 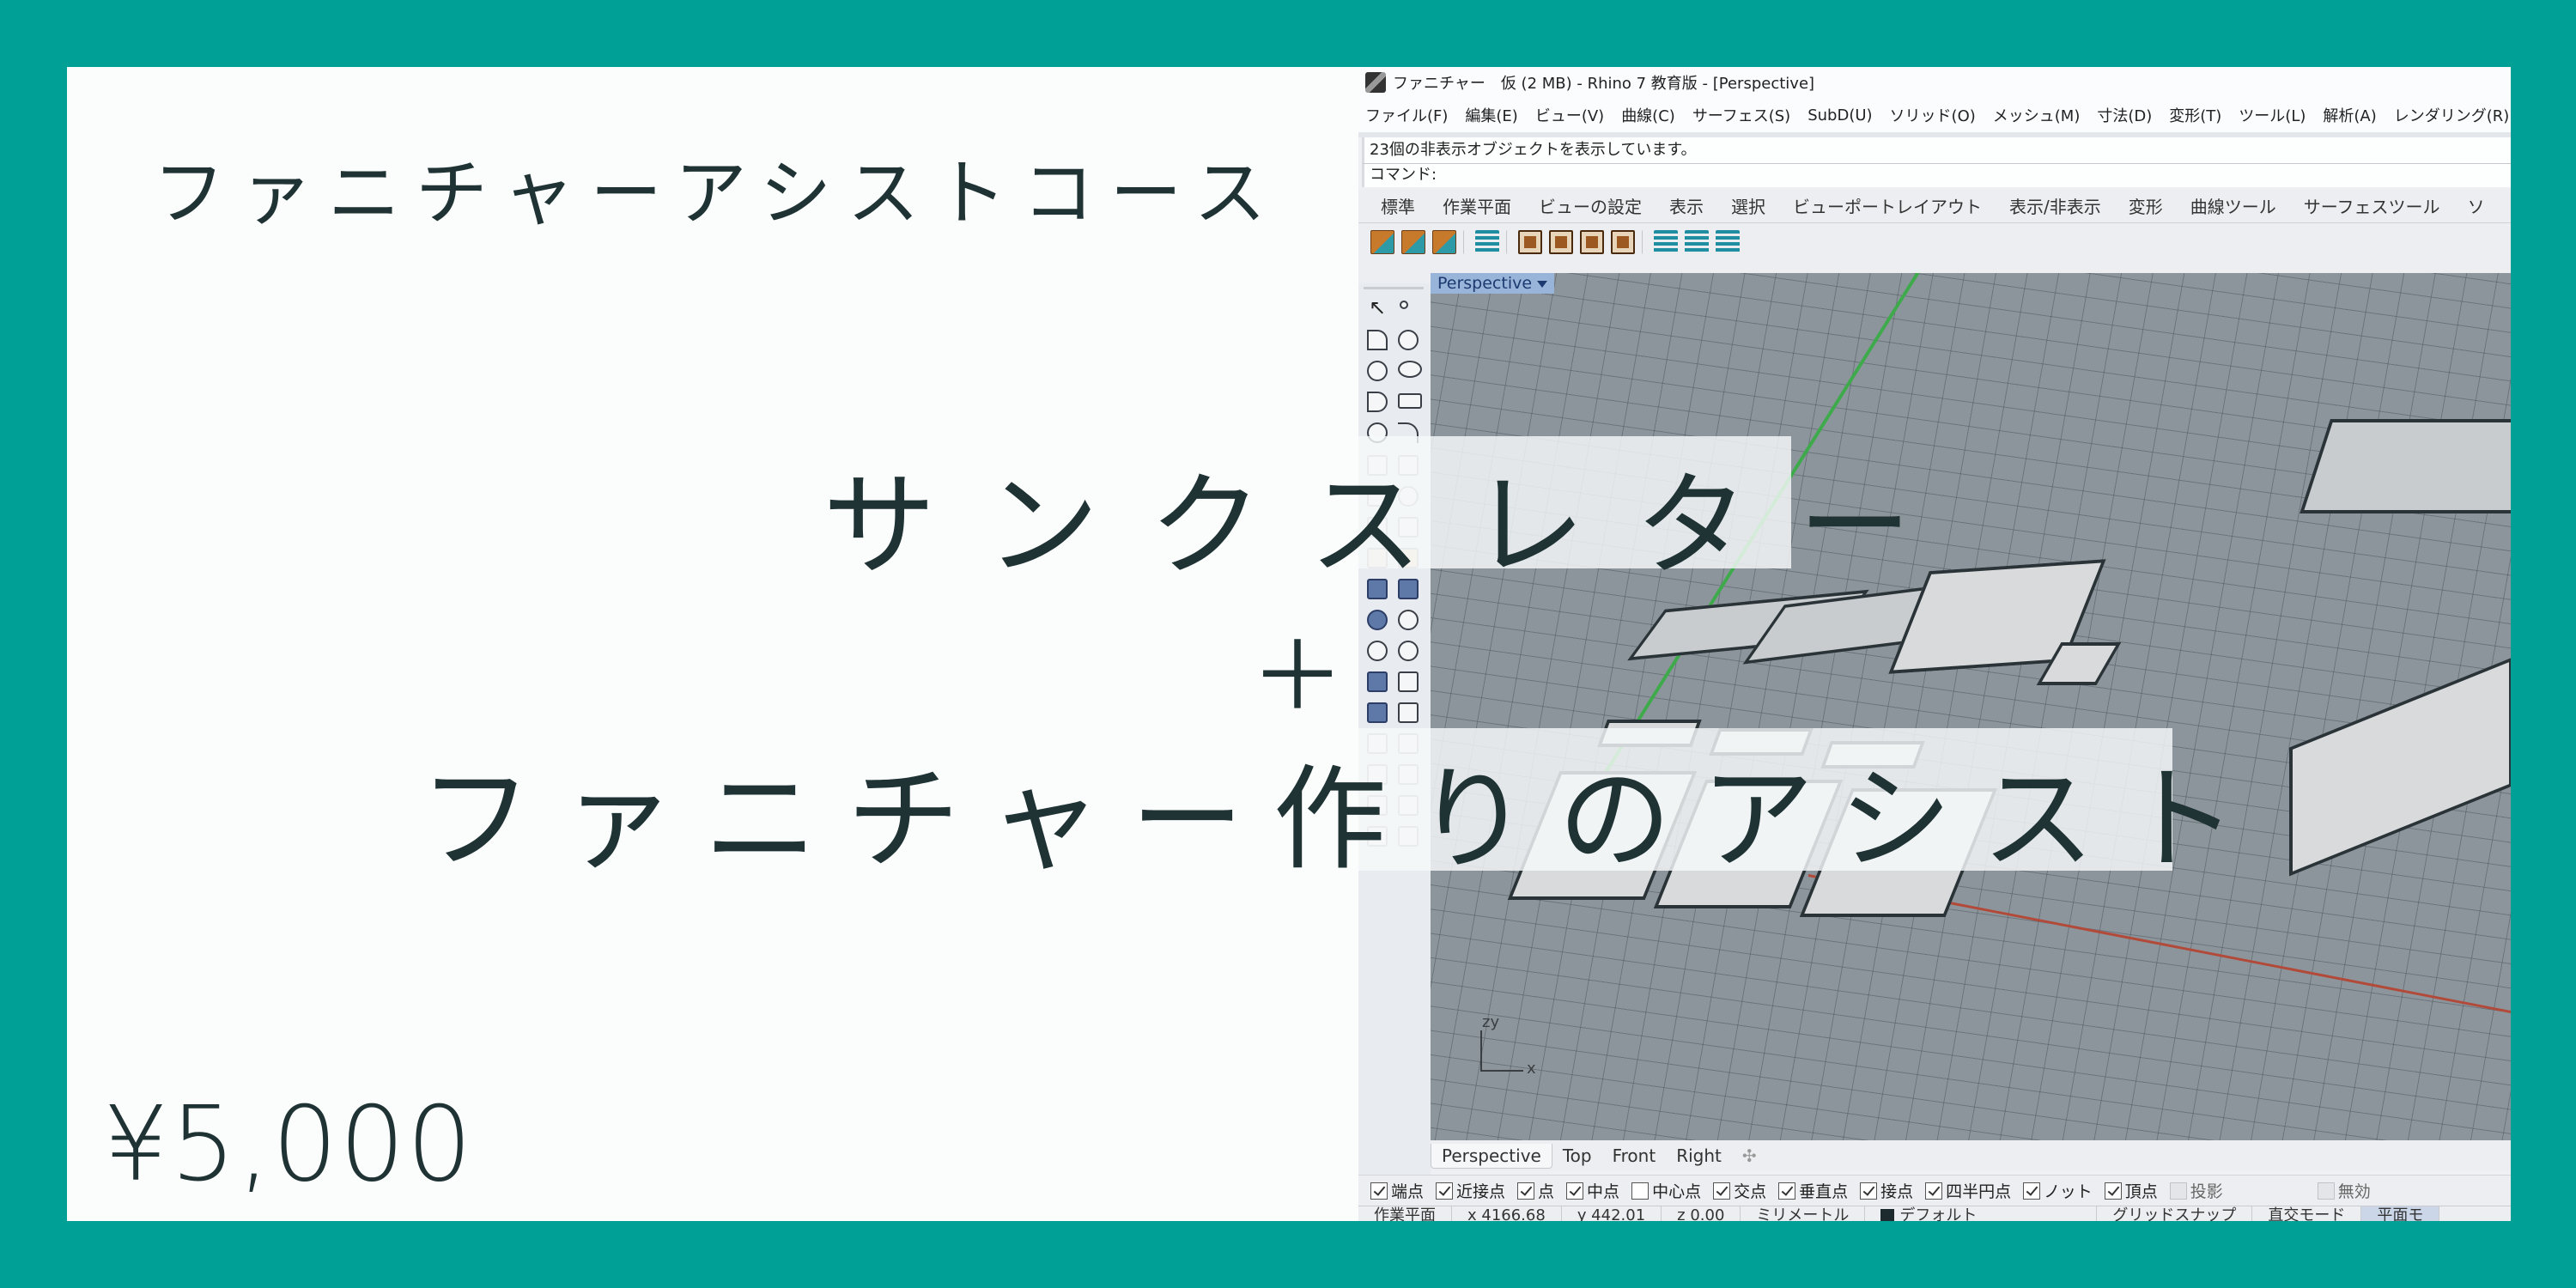 I want to click on curve-icon, so click(x=1408, y=340).